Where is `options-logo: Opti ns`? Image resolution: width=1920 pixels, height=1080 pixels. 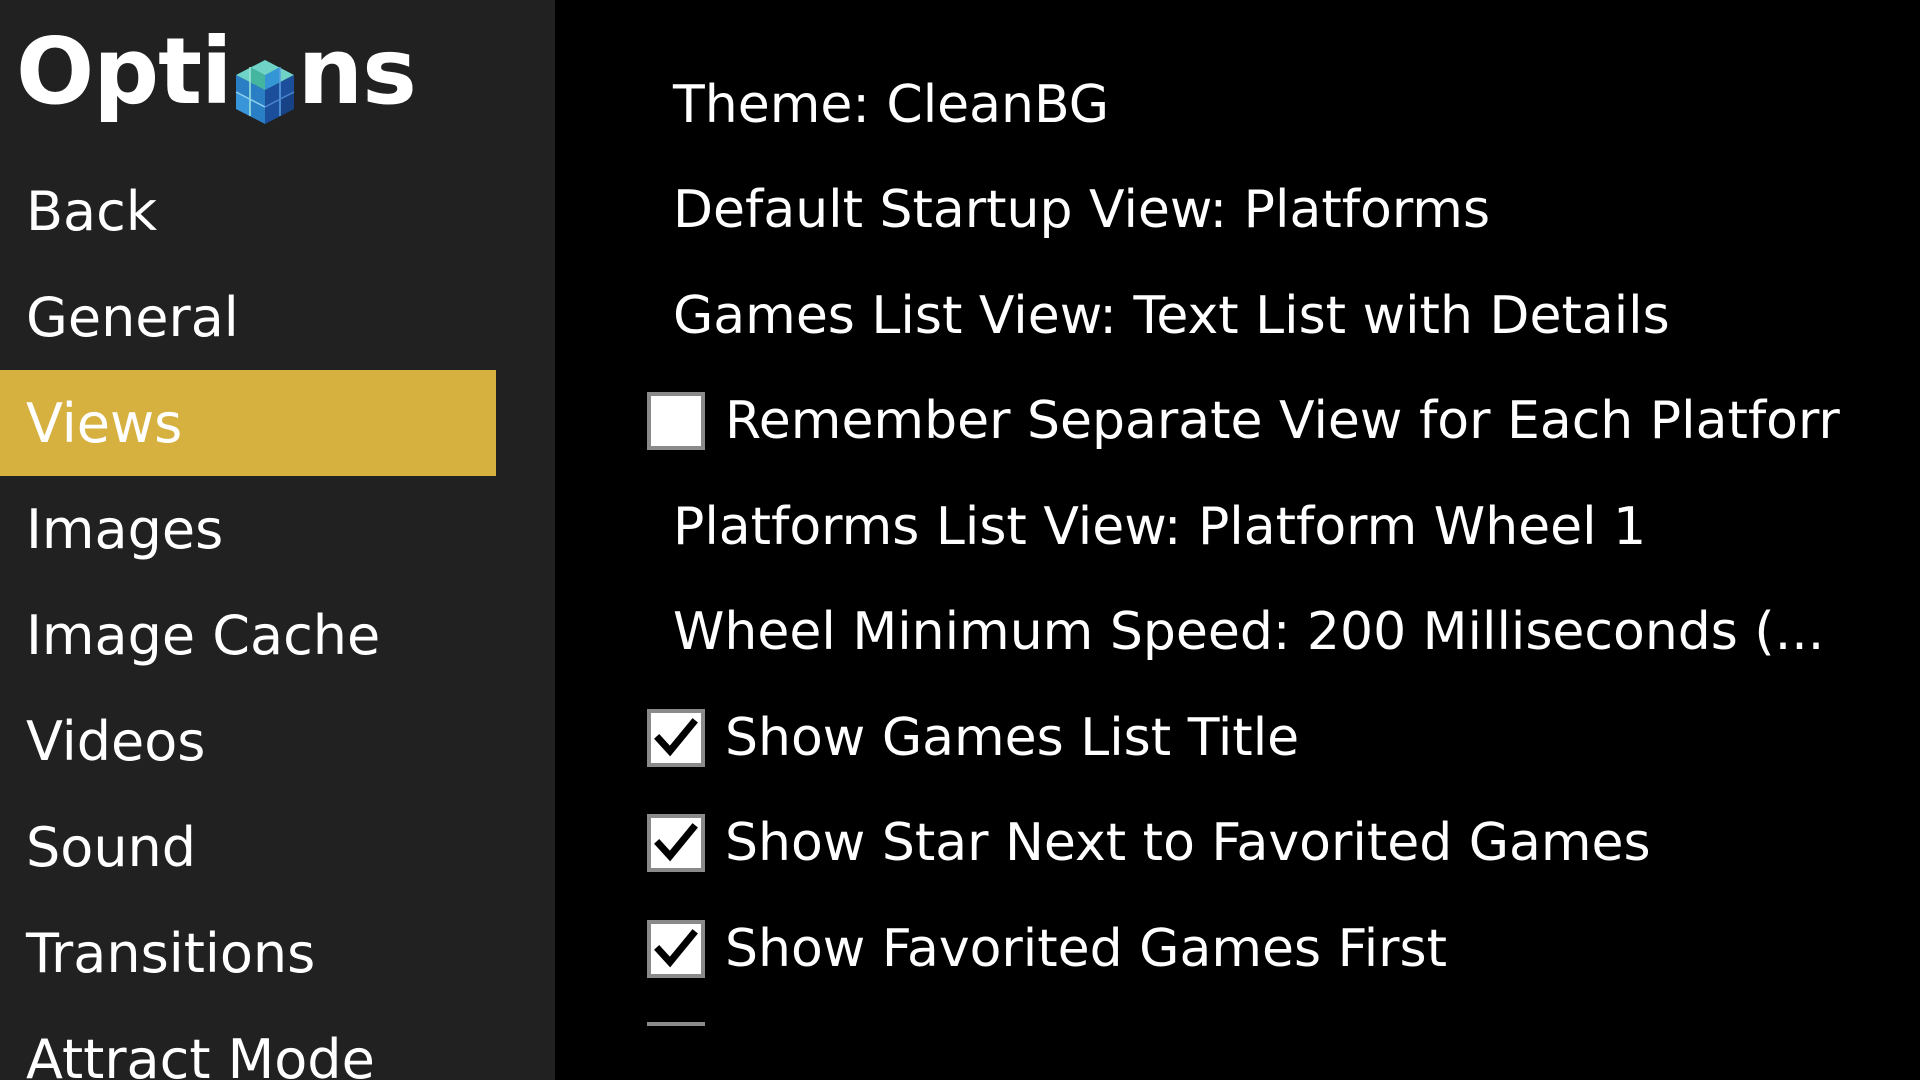 options-logo: Opti ns is located at coordinates (216, 71).